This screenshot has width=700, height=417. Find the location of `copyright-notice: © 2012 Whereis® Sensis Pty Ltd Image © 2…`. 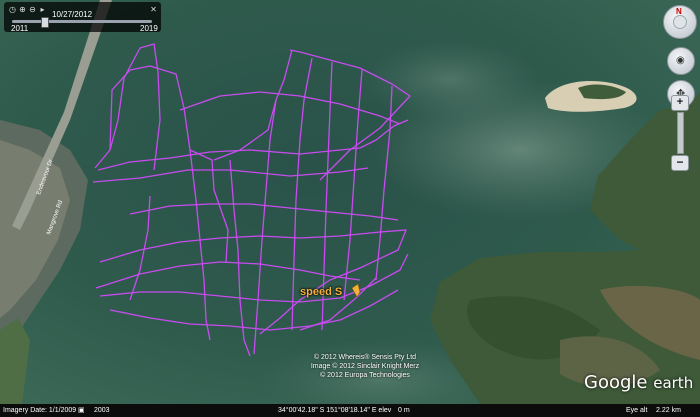

copyright-notice: © 2012 Whereis® Sensis Pty Ltd Image © 2… is located at coordinates (365, 366).